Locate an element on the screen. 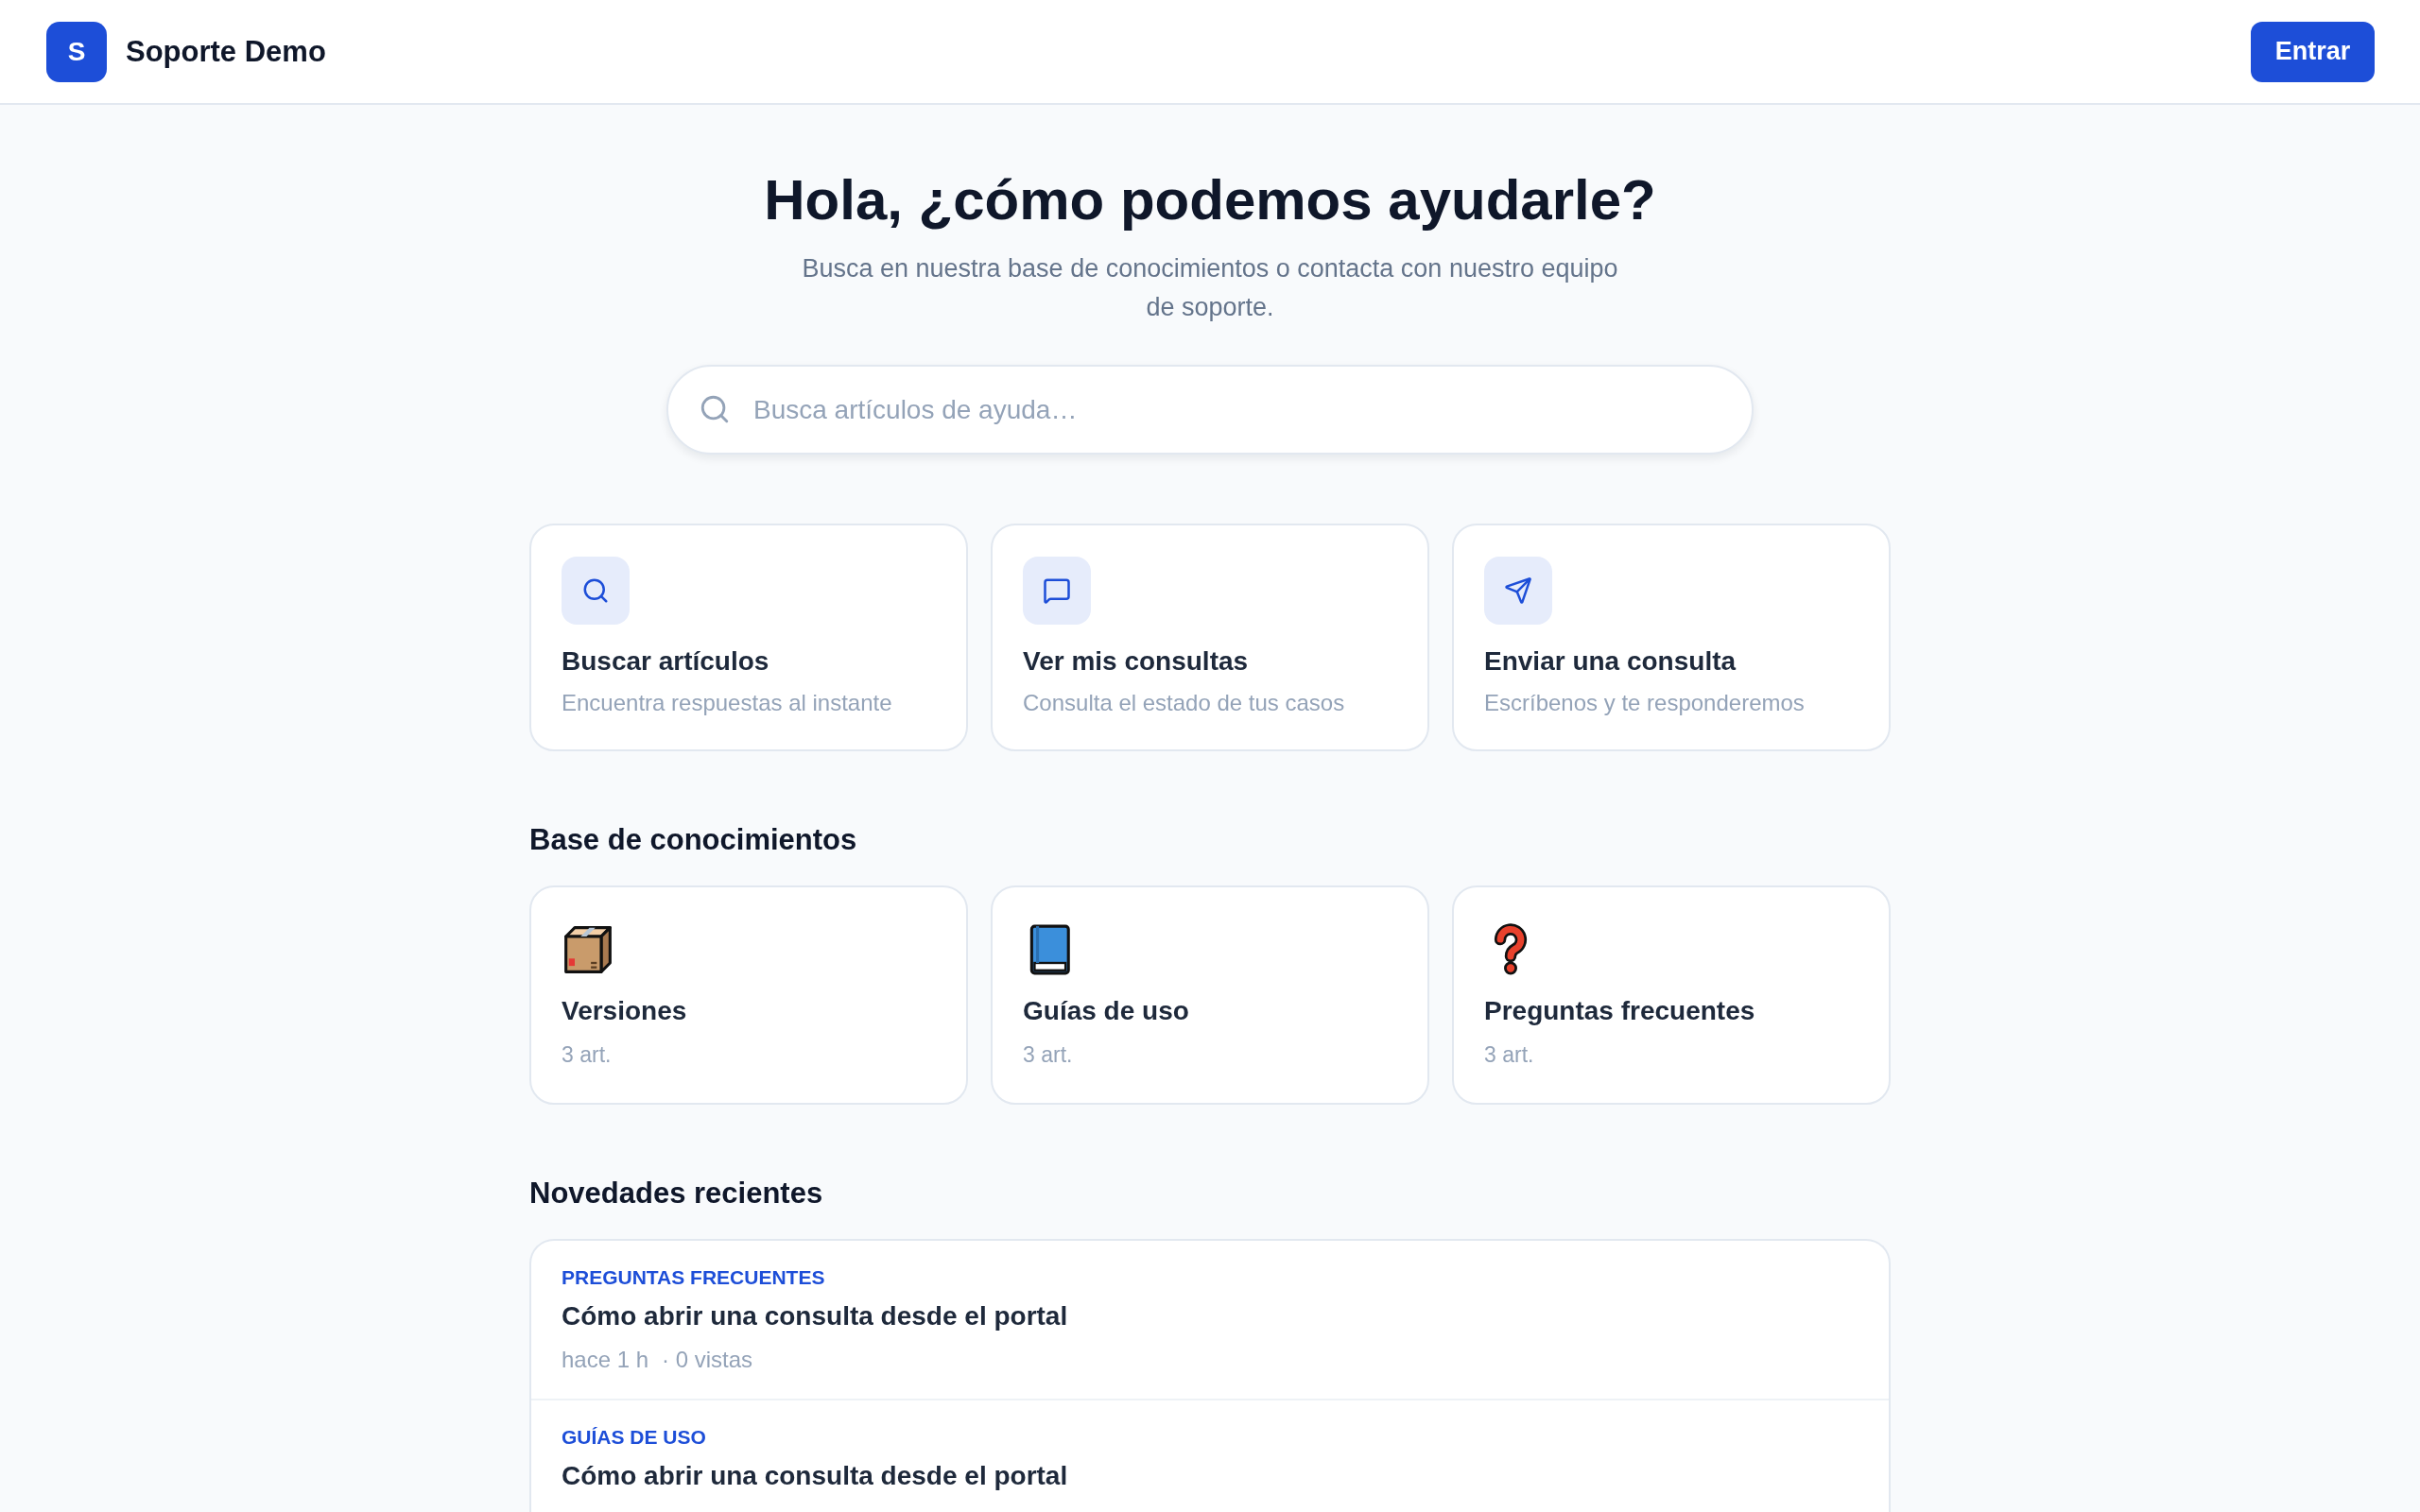  card-title: Ver mis consultas is located at coordinates (1136, 661).